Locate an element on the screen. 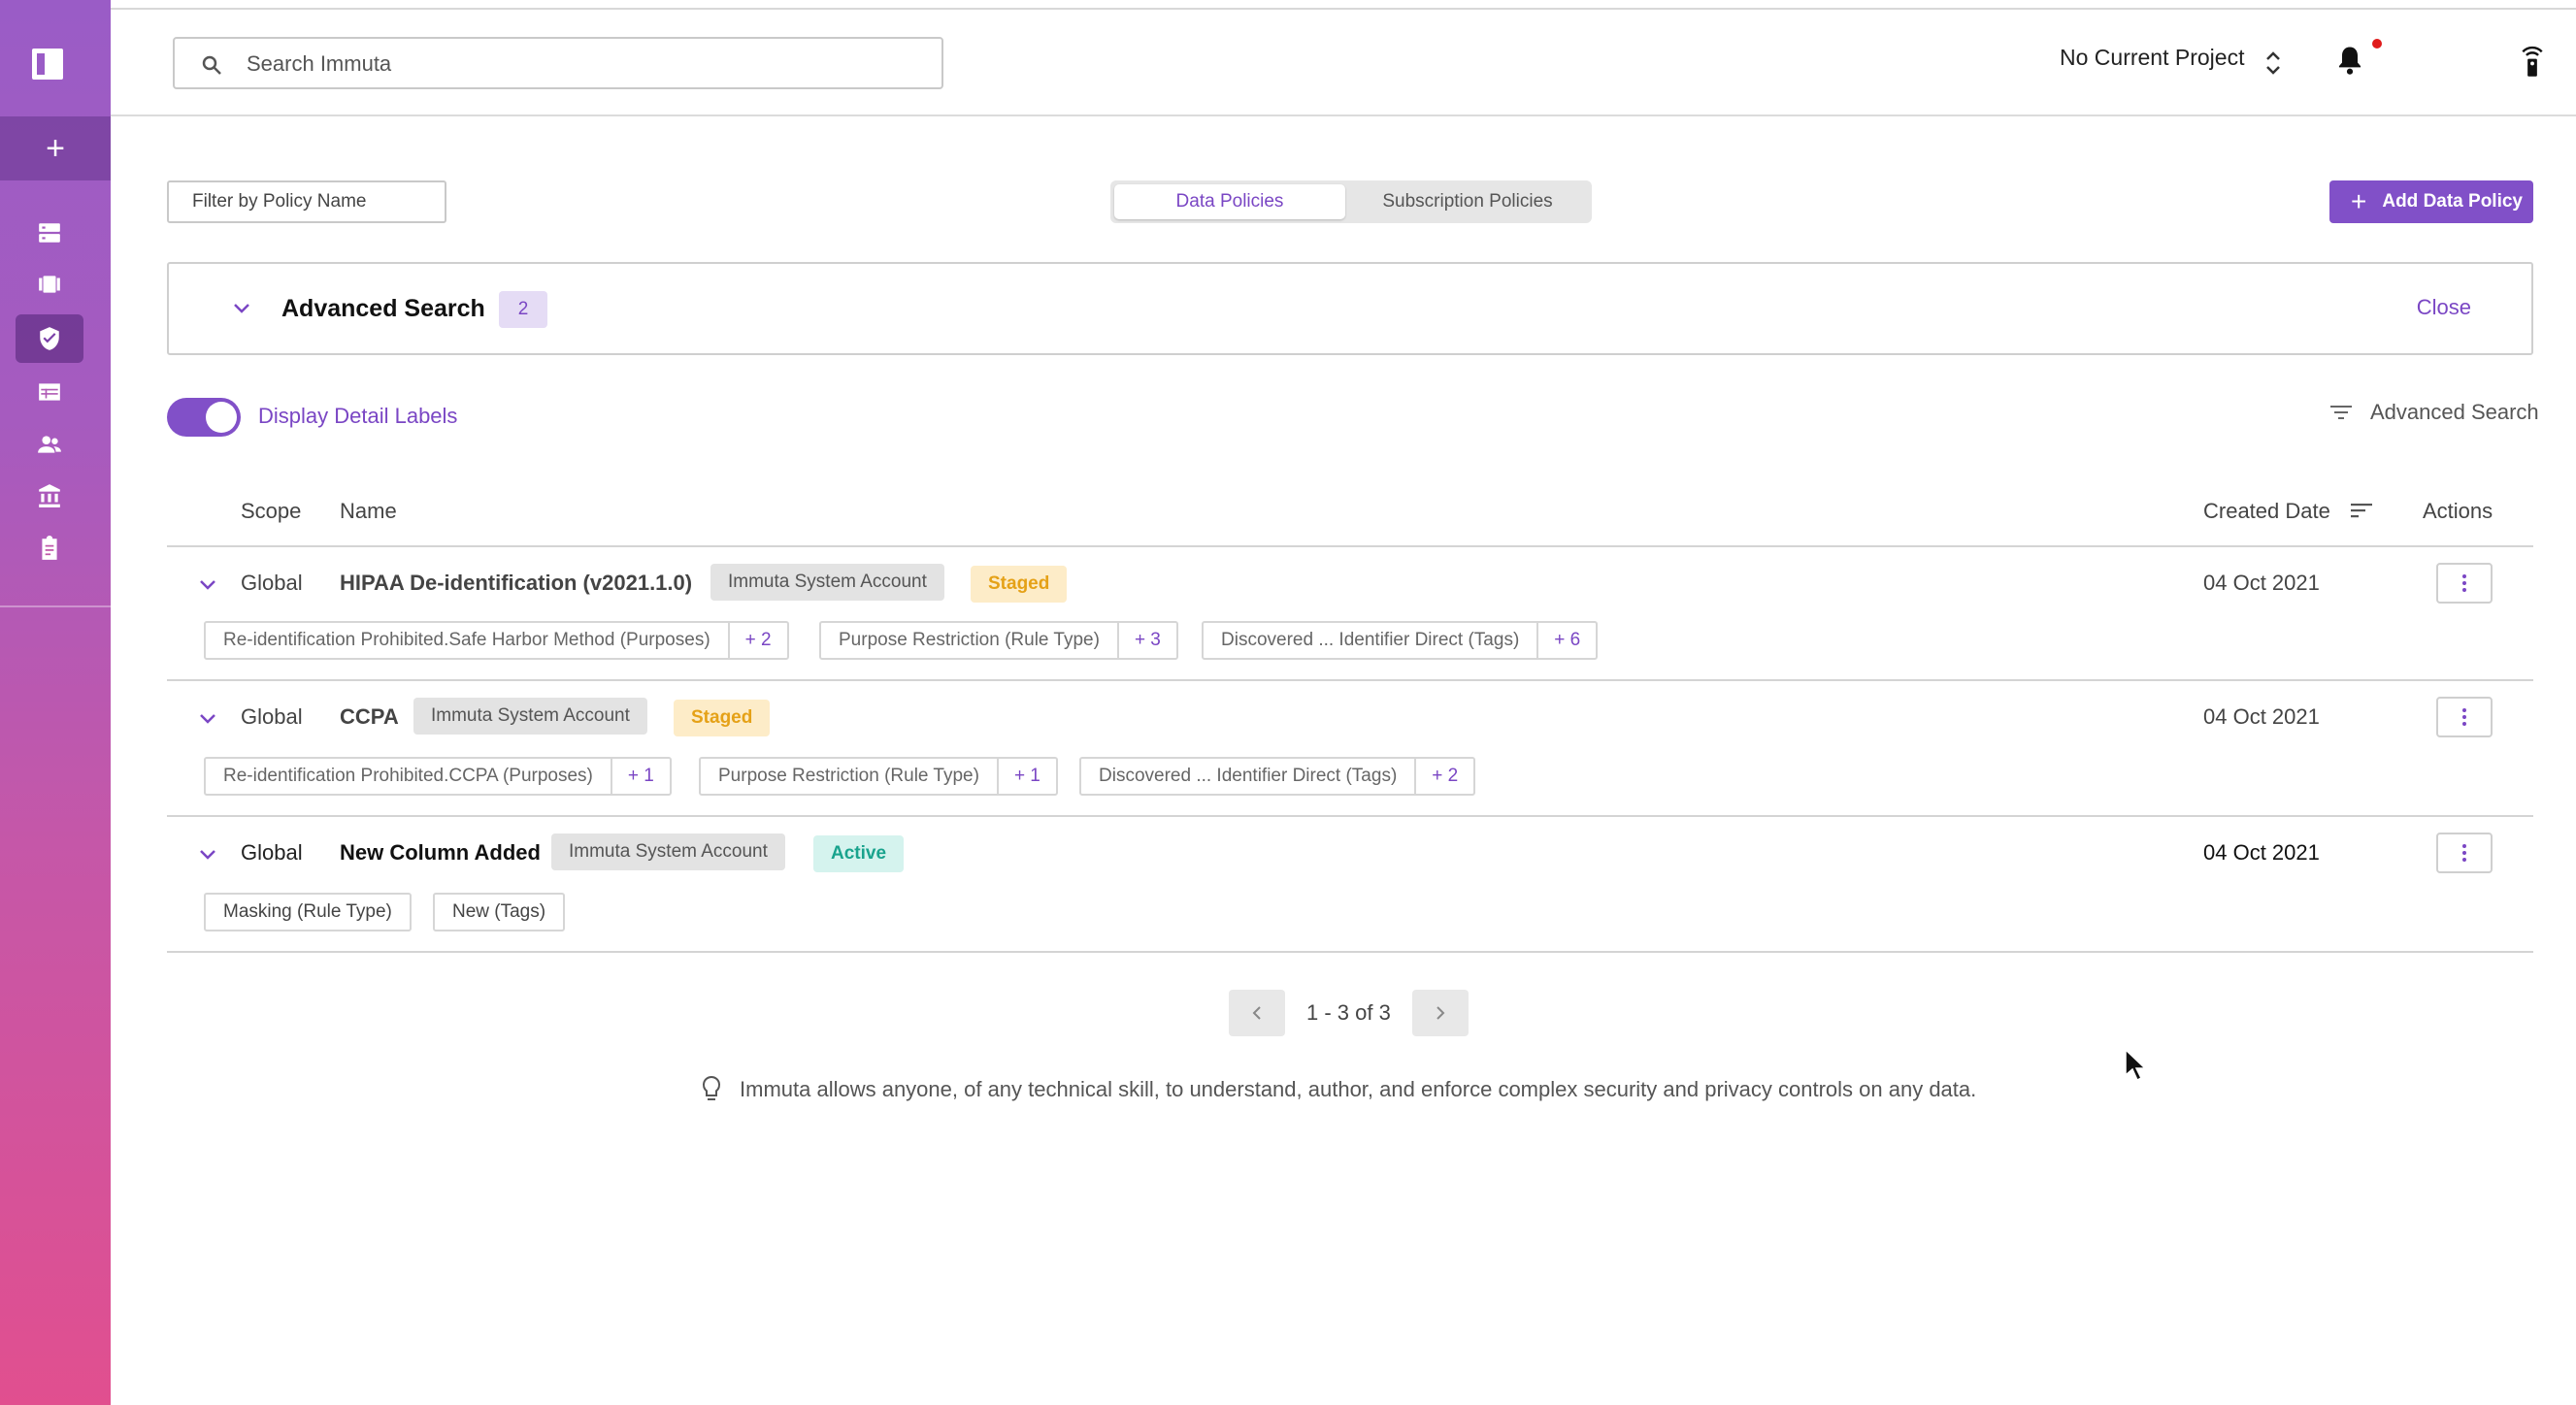 The width and height of the screenshot is (2576, 1405). lightbulb-icon is located at coordinates (711, 1087).